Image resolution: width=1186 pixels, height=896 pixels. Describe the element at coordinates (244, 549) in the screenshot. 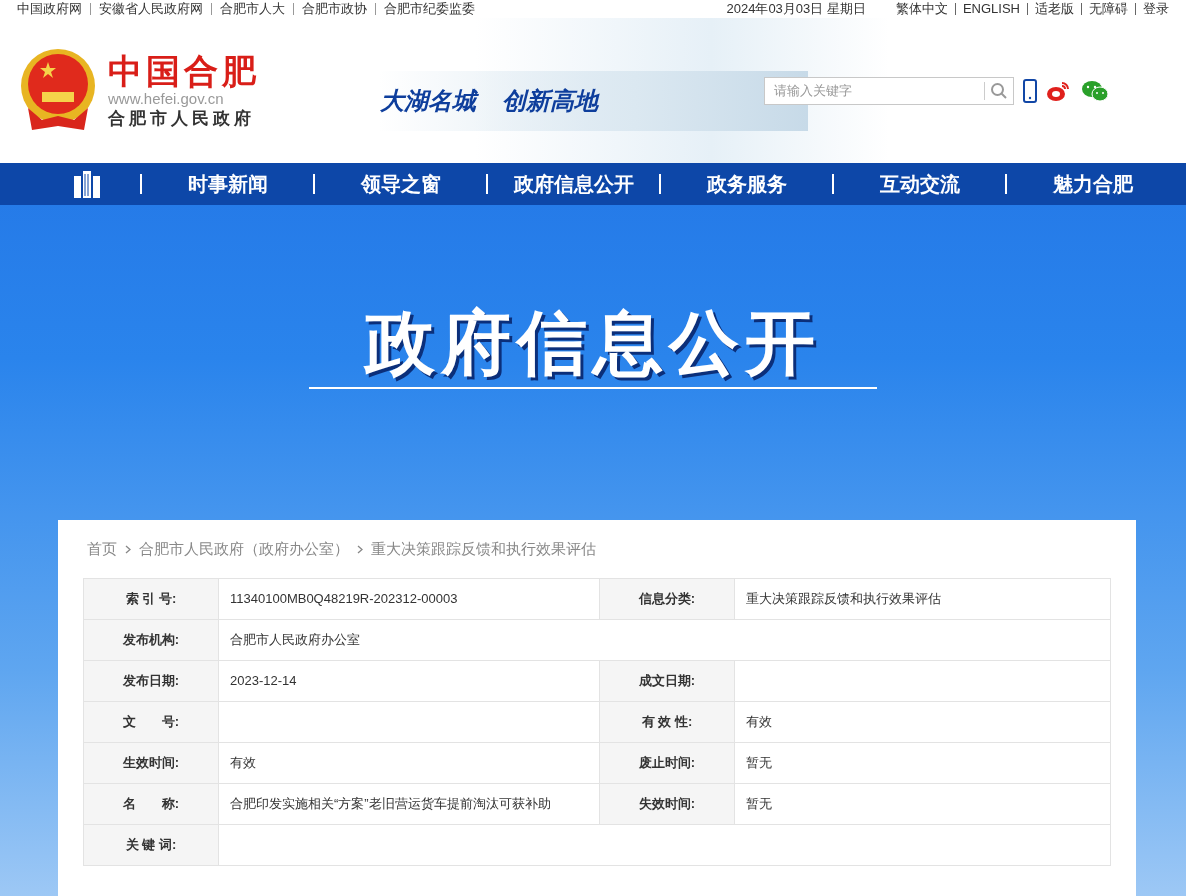

I see `breadcrumb-link: 合肥市人民政府（政府办公室）` at that location.